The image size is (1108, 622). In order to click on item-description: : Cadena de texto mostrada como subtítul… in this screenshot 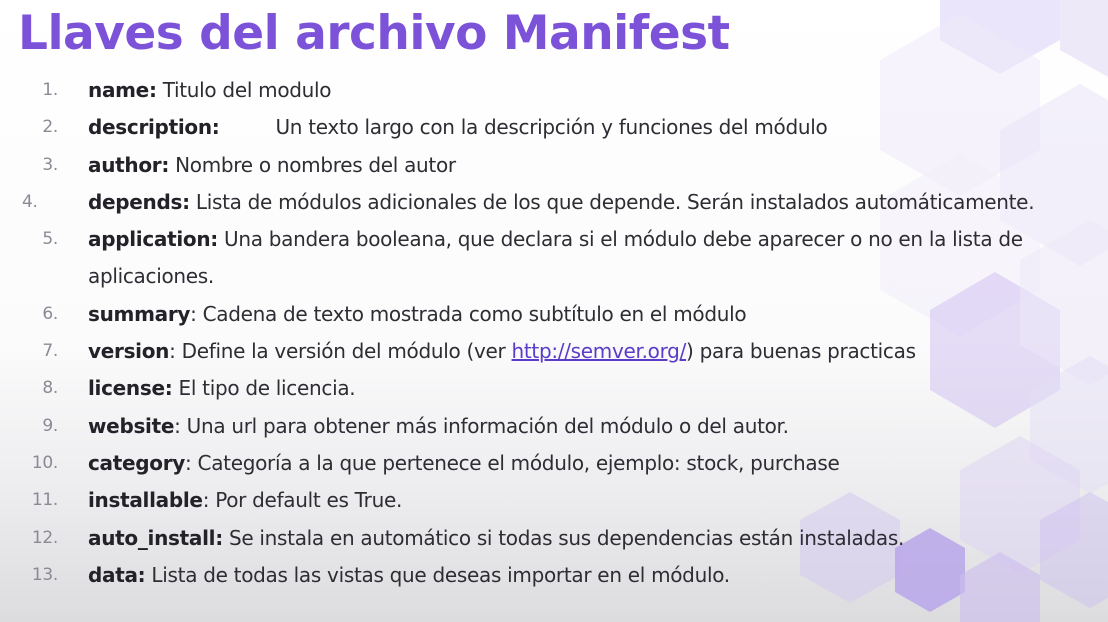, I will do `click(468, 313)`.